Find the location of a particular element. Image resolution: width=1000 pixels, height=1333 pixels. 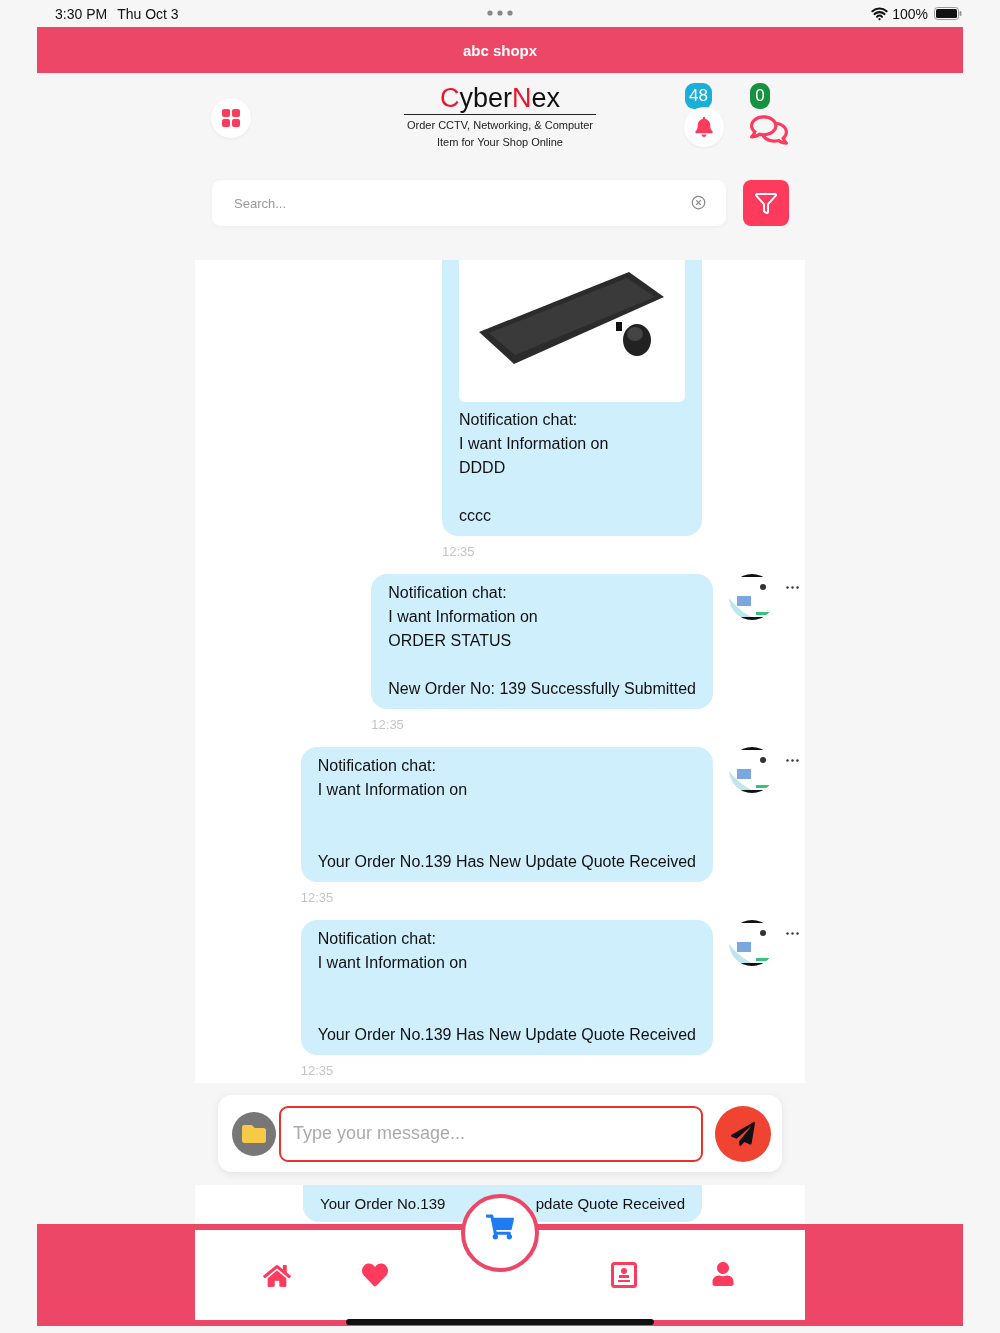

notification-count: 48 is located at coordinates (698, 96).